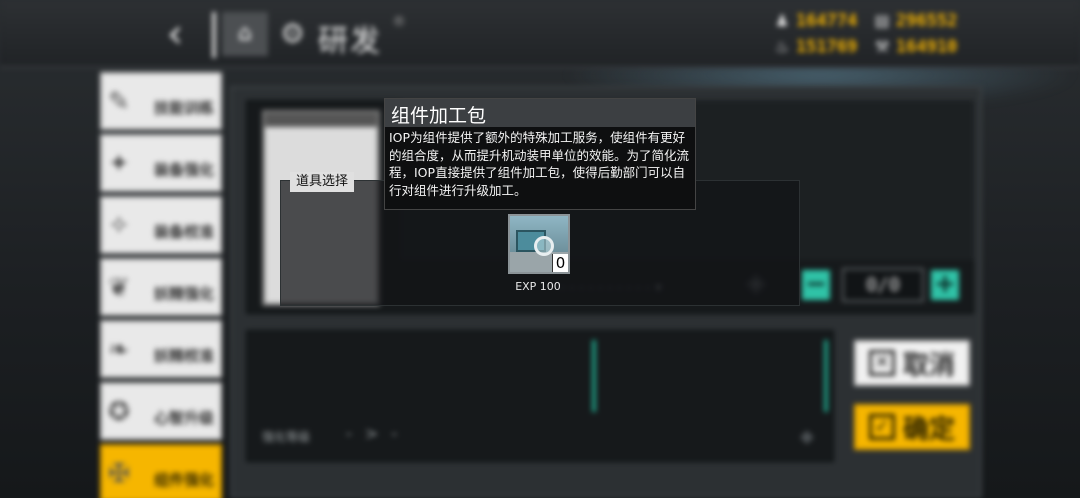 This screenshot has width=1080, height=498. I want to click on home-button: ⌂, so click(245, 34).